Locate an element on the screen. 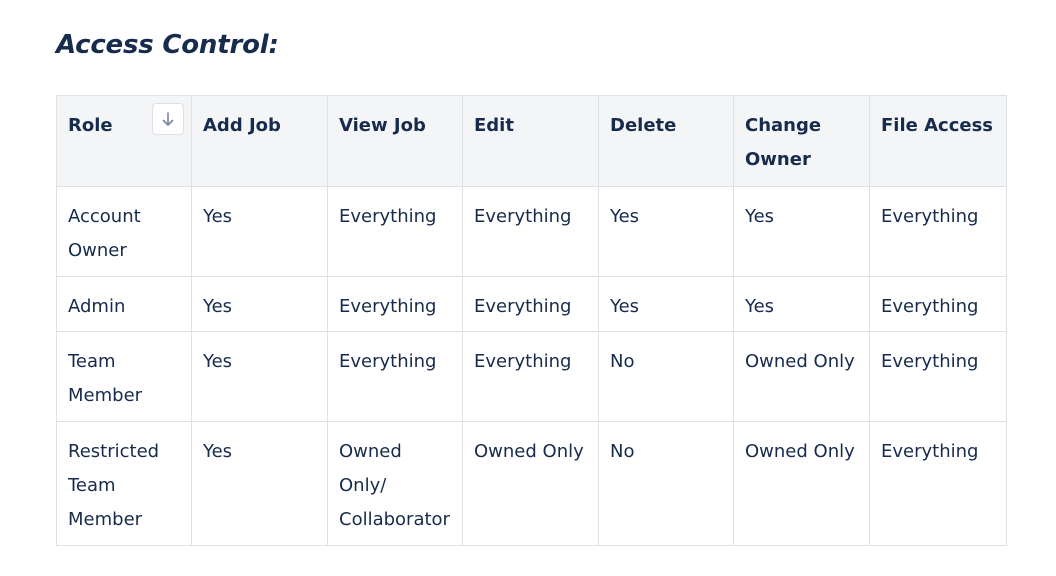  column-header-label: Role is located at coordinates (90, 125).